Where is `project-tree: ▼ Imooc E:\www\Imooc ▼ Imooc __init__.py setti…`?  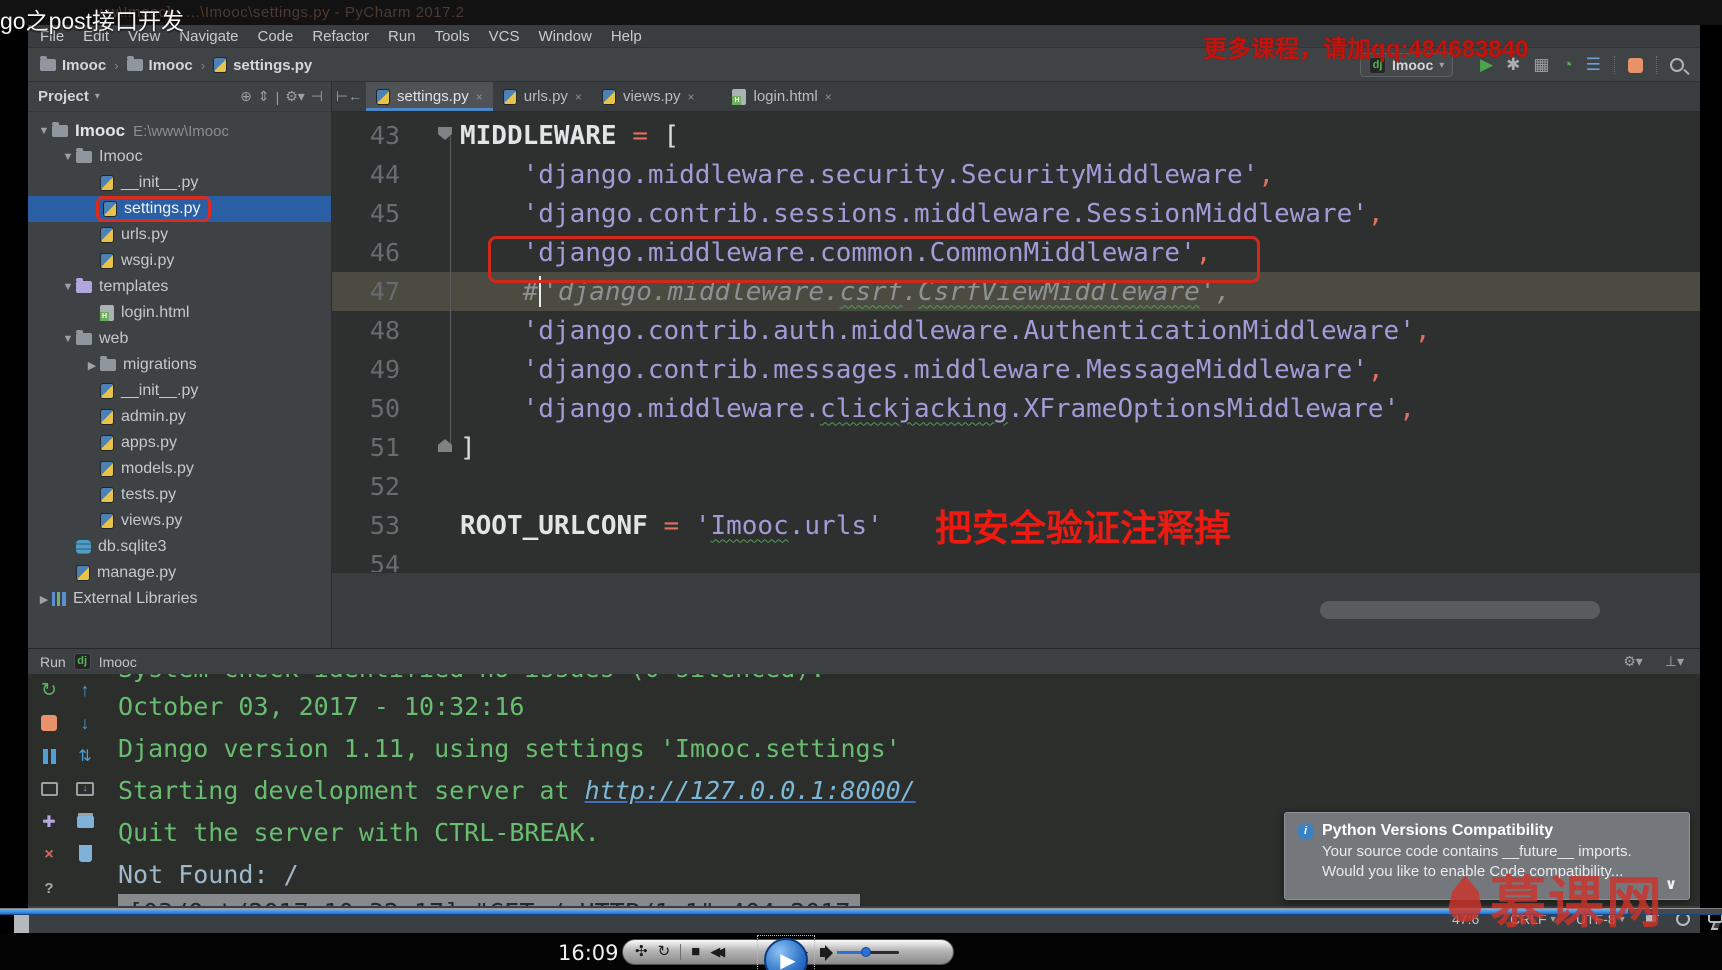 project-tree: ▼ Imooc E:\www\Imooc ▼ Imooc __init__.py setti… is located at coordinates (179, 365).